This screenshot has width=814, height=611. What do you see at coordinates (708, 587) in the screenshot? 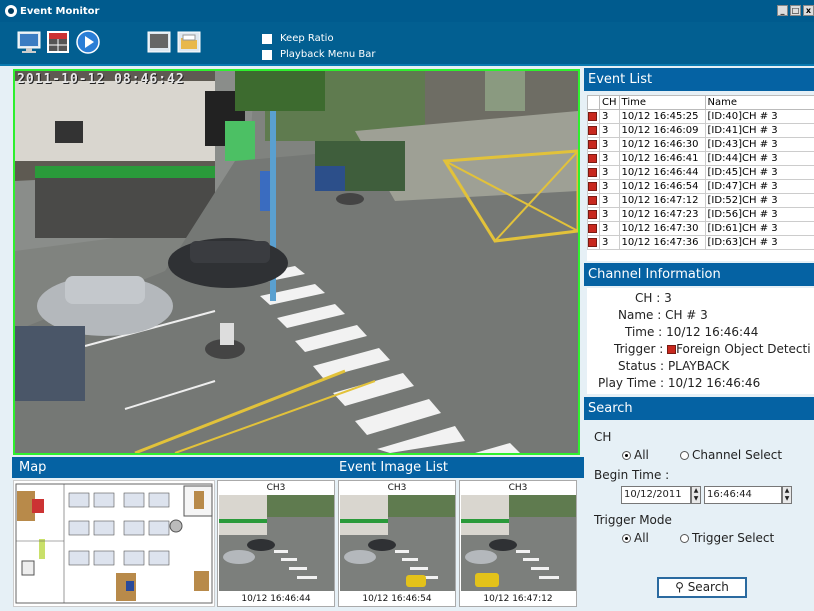
I see `search-button-label: Search` at bounding box center [708, 587].